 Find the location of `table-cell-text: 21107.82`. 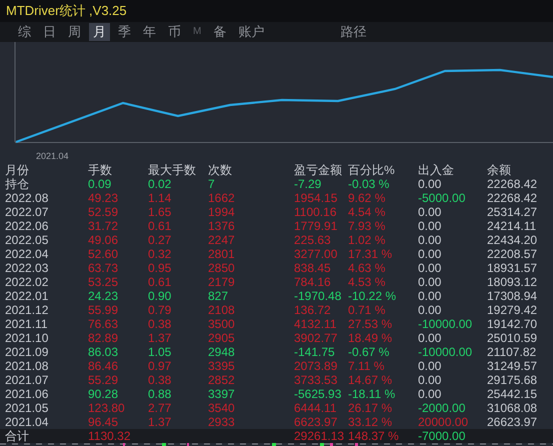

table-cell-text: 21107.82 is located at coordinates (512, 352).